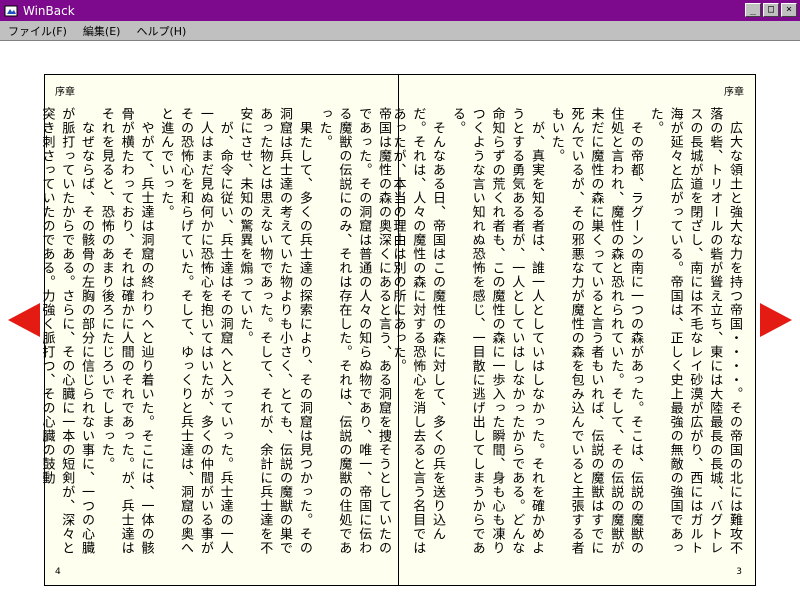 The height and width of the screenshot is (600, 800). I want to click on maximize-icon: □, so click(771, 9).